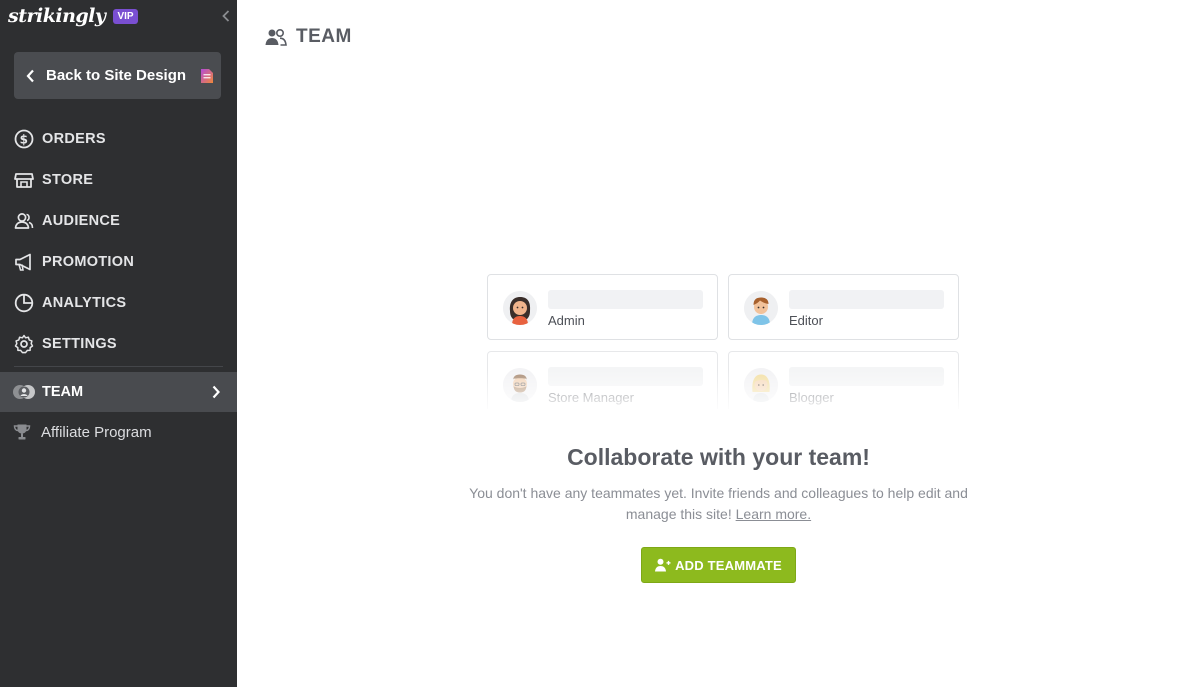 This screenshot has height=687, width=1200. Describe the element at coordinates (22, 432) in the screenshot. I see `trophy-icon` at that location.